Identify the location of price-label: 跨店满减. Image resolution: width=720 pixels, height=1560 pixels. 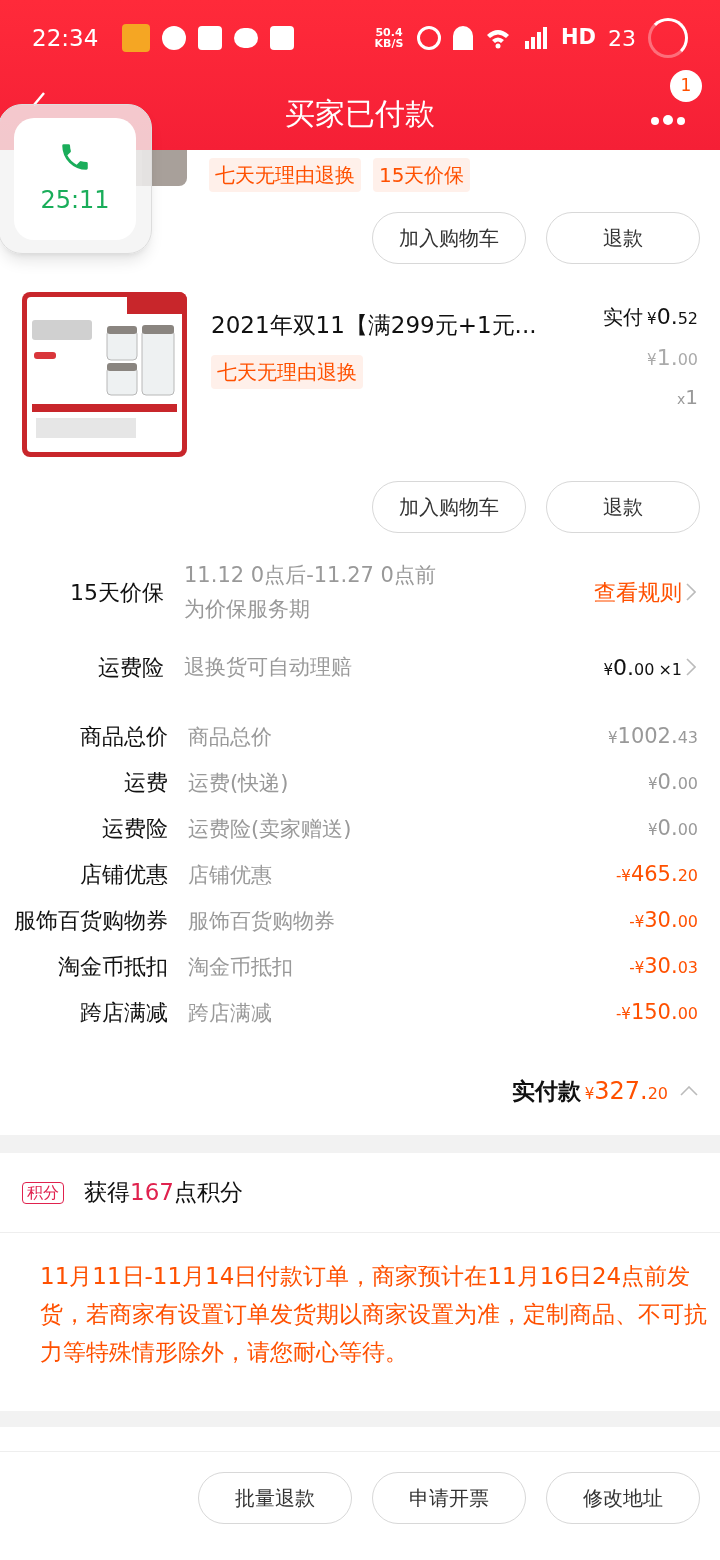
(124, 1013).